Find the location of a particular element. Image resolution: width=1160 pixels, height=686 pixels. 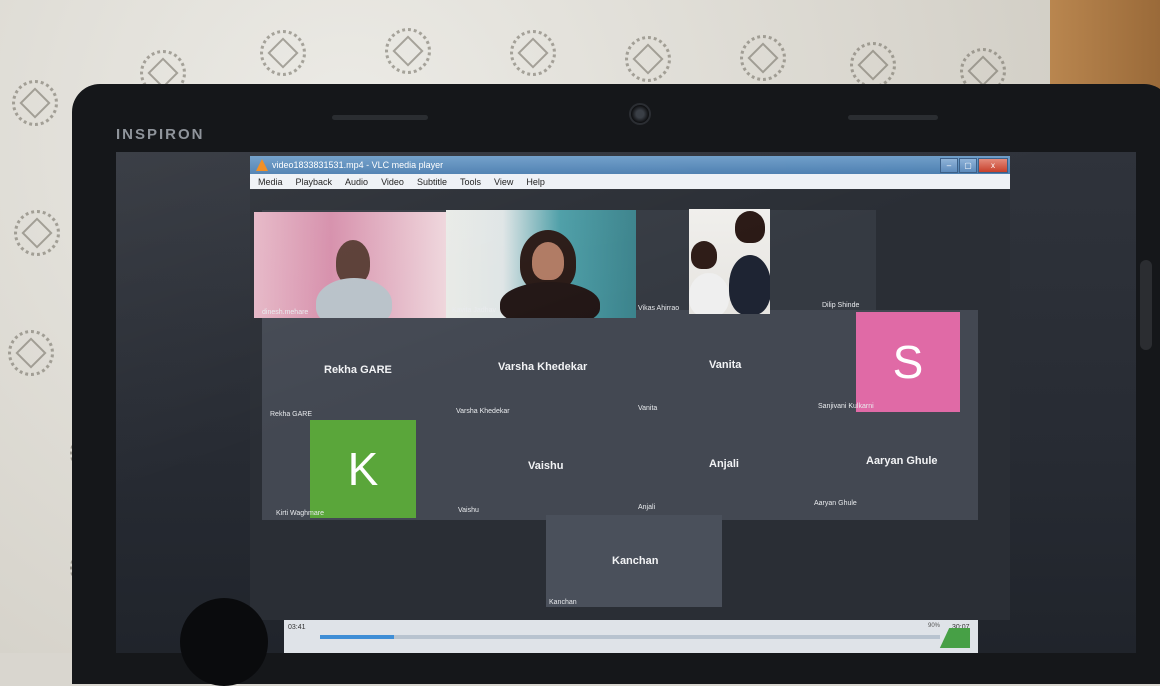

participant-label: dinesh.mehare is located at coordinates (285, 312).